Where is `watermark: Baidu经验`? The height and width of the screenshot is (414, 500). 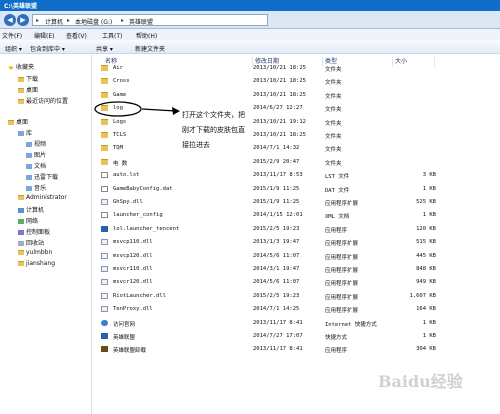
watermark: Baidu经验 is located at coordinates (420, 381).